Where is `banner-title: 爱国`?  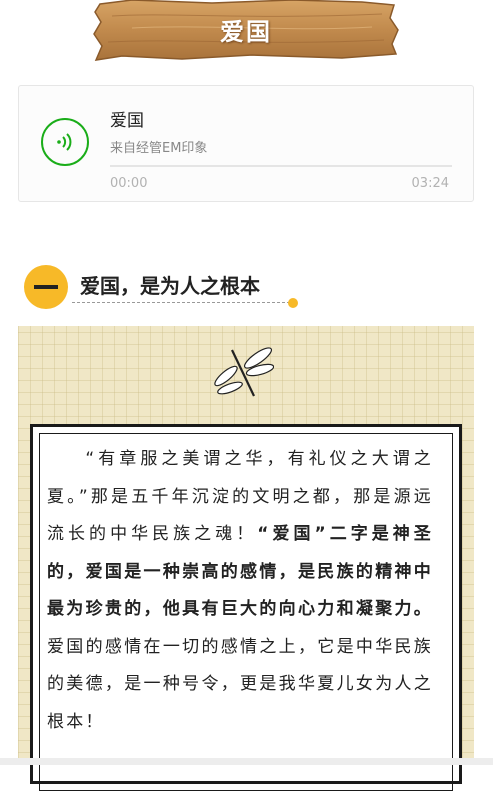
banner-title: 爱国 is located at coordinates (246, 32).